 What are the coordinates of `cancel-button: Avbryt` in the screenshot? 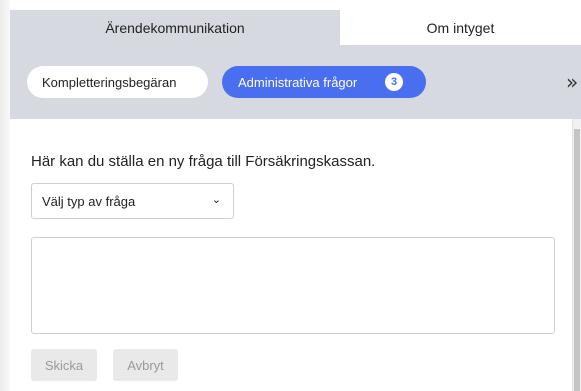 It's located at (145, 365).